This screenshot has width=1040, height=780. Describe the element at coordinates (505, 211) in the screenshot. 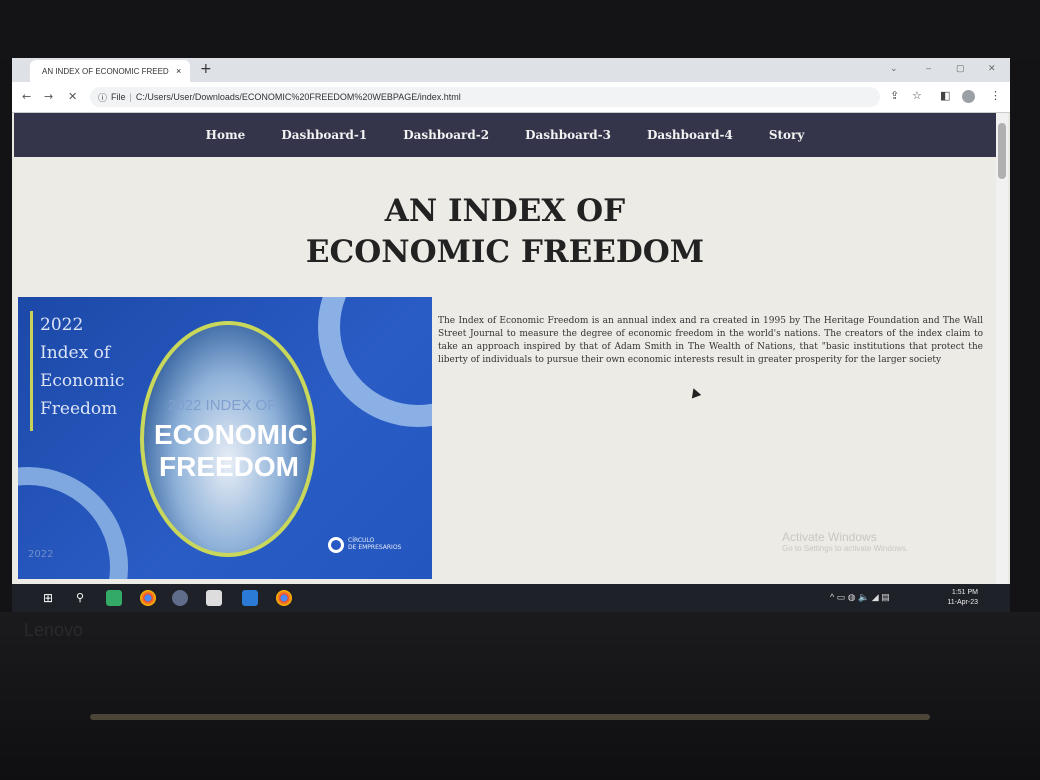

I see `page-title-line-1: AN INDEX OF` at that location.